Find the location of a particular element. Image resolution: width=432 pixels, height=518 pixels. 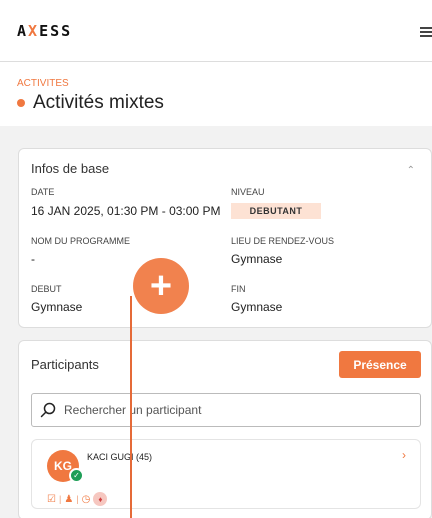

meeting-place-label: LIEU DE RENDEZ-VOUS is located at coordinates (283, 241).